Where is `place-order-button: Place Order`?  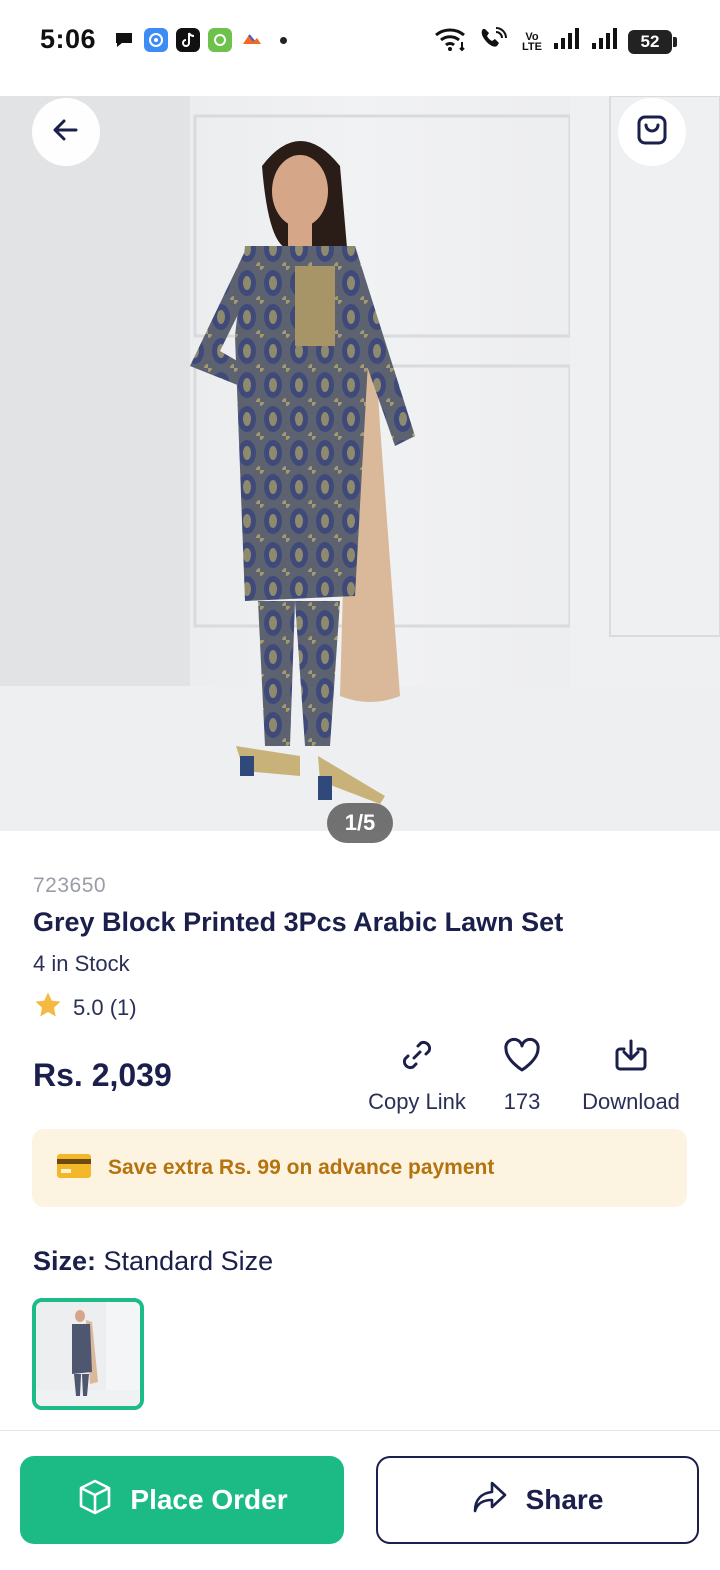
place-order-button: Place Order is located at coordinates (182, 1500).